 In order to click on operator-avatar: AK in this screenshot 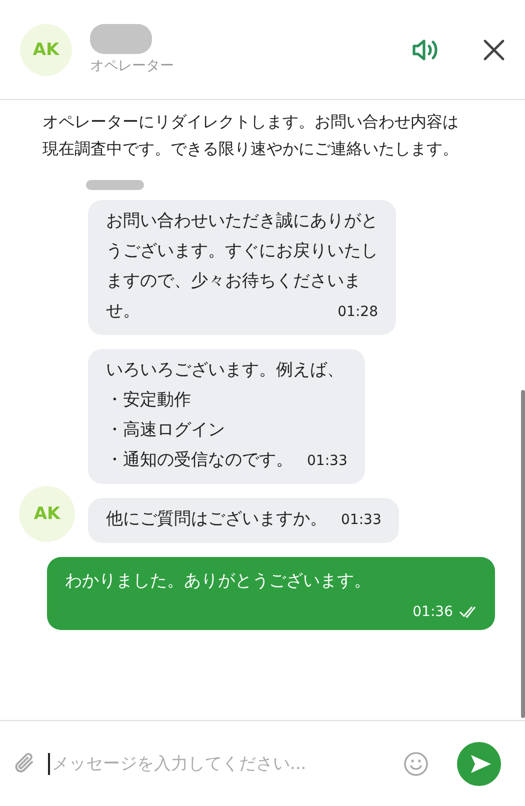, I will do `click(46, 50)`.